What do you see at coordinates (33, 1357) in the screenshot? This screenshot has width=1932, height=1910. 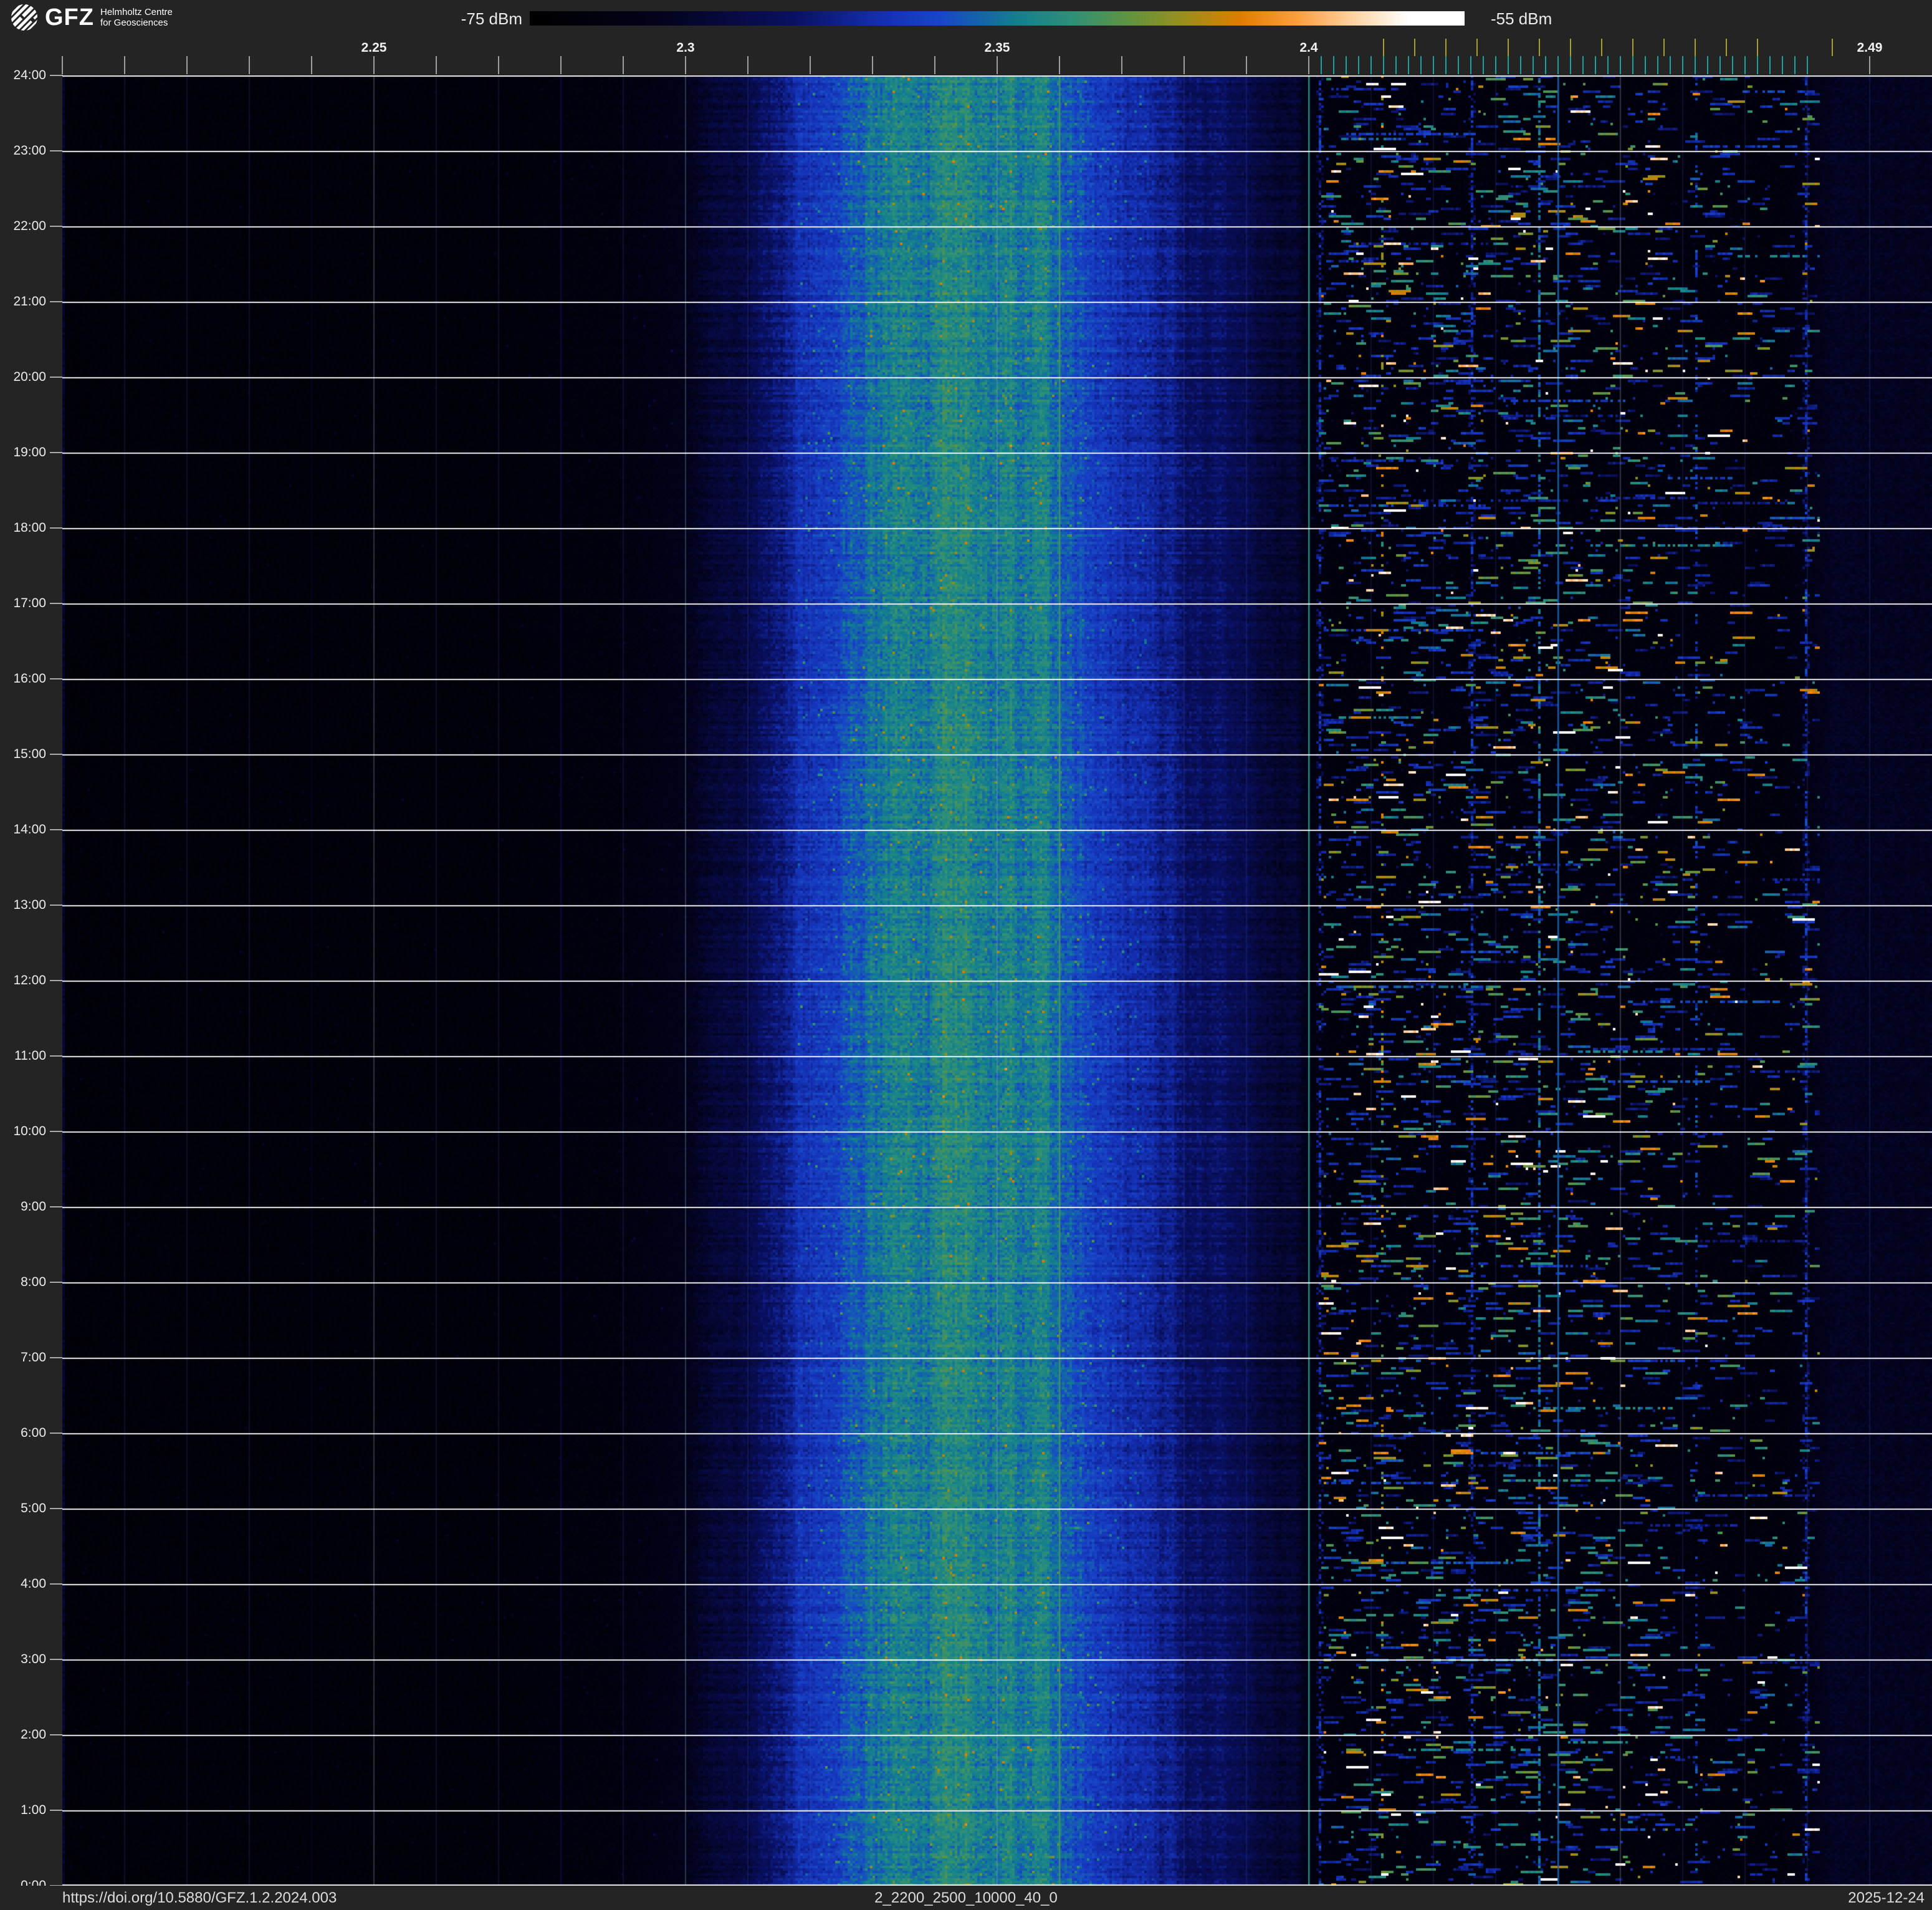 I see `time-tick-label: 7:00` at bounding box center [33, 1357].